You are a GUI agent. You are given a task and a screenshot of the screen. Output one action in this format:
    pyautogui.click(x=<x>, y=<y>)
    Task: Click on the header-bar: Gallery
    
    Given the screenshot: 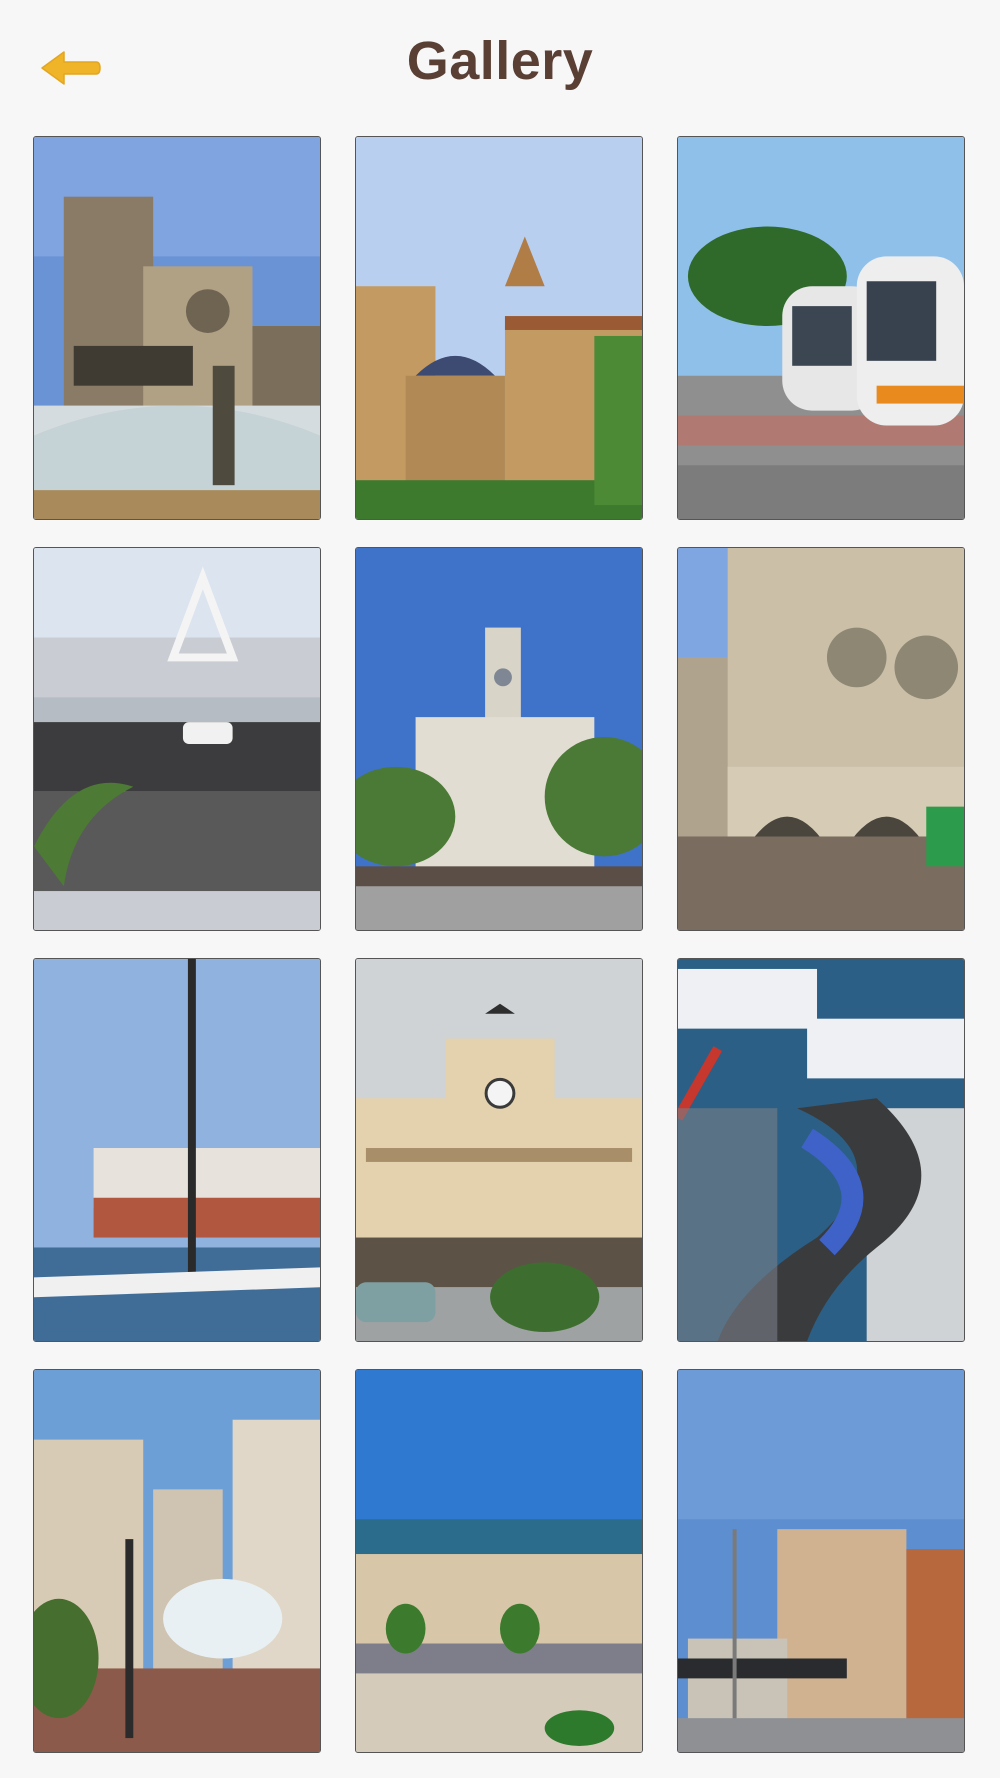 What is the action you would take?
    pyautogui.click(x=500, y=65)
    